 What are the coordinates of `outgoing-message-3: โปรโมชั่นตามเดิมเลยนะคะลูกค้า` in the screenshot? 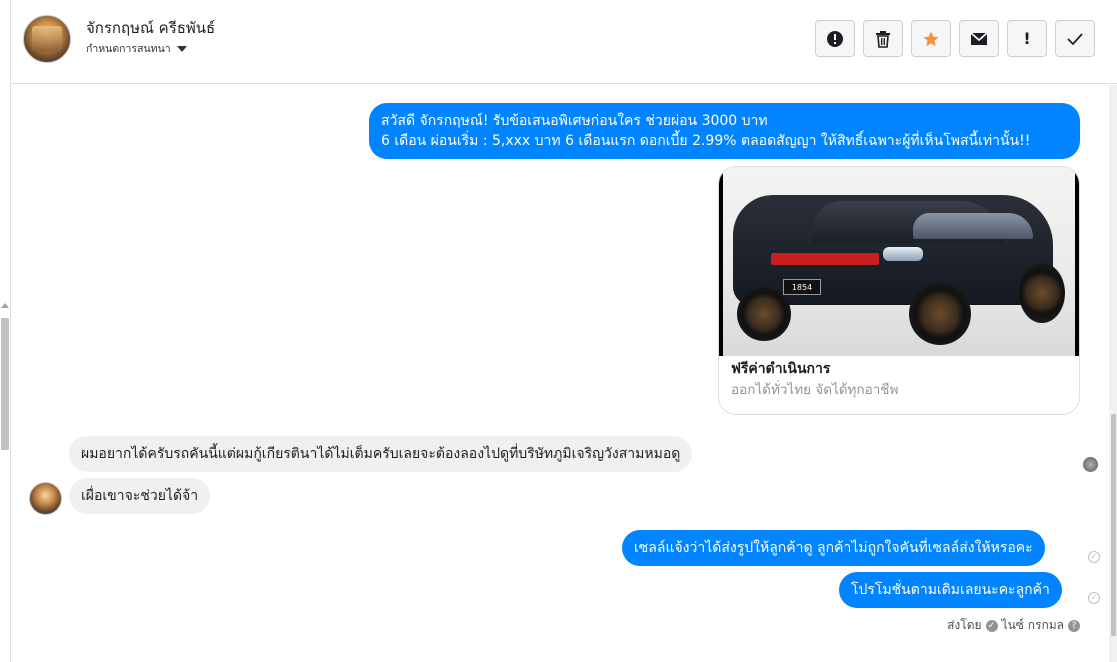 It's located at (950, 590).